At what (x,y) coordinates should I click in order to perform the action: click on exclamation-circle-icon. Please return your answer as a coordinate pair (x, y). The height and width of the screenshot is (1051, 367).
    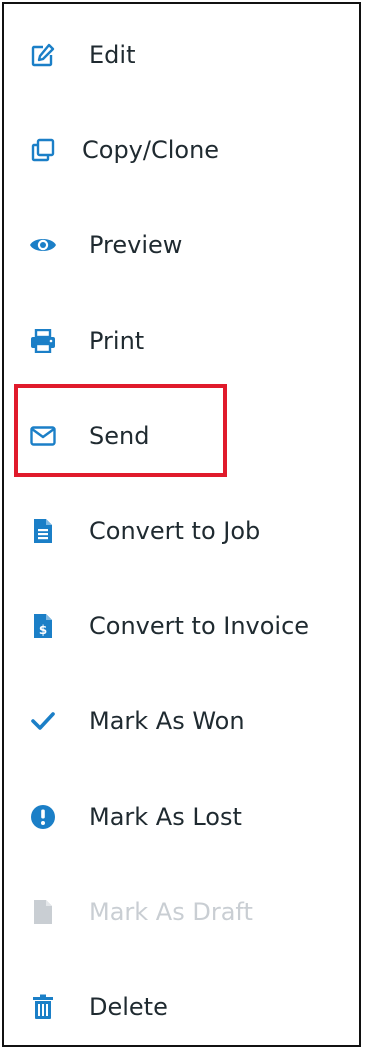
    Looking at the image, I should click on (43, 817).